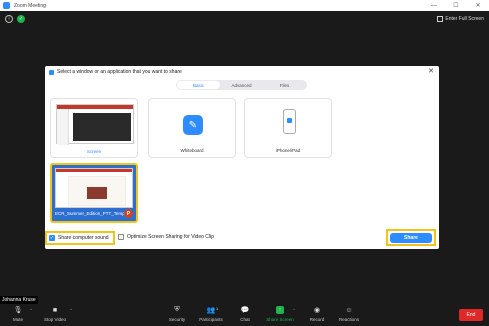 The height and width of the screenshot is (326, 489). Describe the element at coordinates (30, 5) in the screenshot. I see `window-title: Zoom Meeting` at that location.